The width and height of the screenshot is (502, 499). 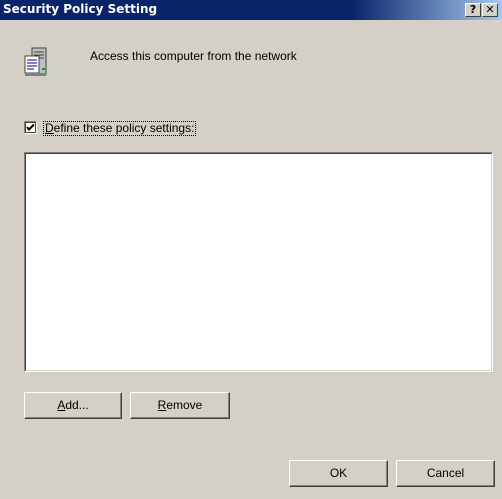 I want to click on policy-name: Access this computer from the network, so click(x=193, y=56).